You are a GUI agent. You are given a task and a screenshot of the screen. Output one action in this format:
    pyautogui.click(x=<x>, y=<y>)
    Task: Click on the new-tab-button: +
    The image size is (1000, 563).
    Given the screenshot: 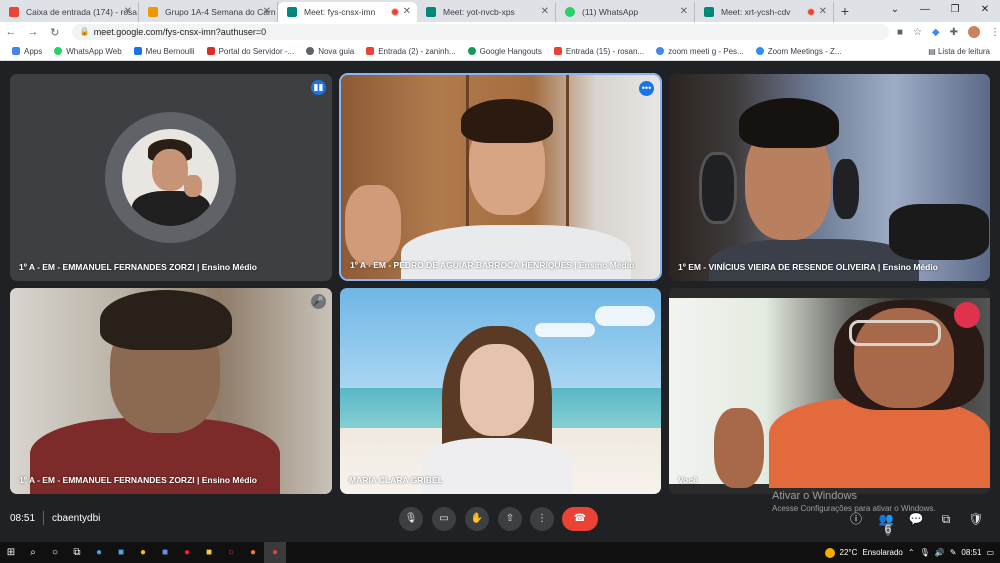 What is the action you would take?
    pyautogui.click(x=845, y=12)
    